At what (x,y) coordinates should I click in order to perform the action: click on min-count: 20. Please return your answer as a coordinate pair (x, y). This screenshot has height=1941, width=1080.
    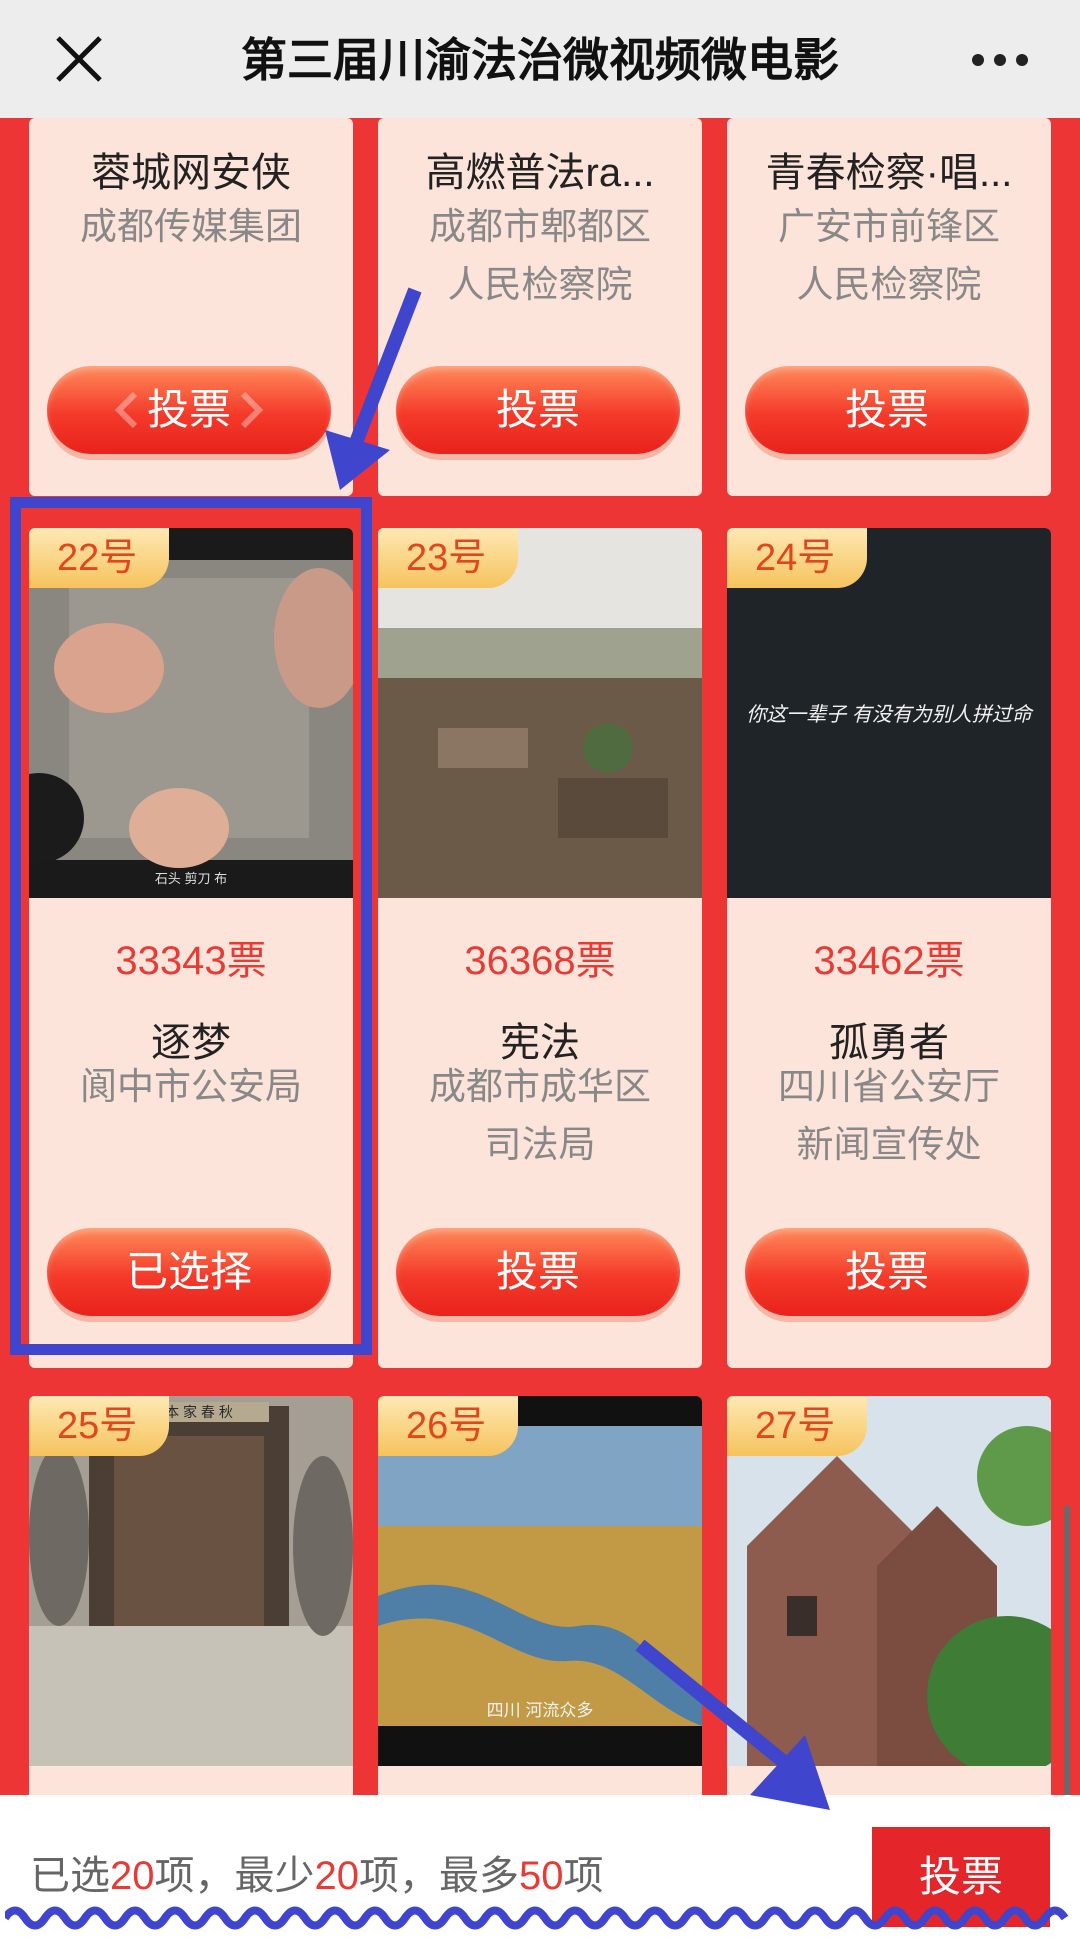
    Looking at the image, I should click on (337, 1876).